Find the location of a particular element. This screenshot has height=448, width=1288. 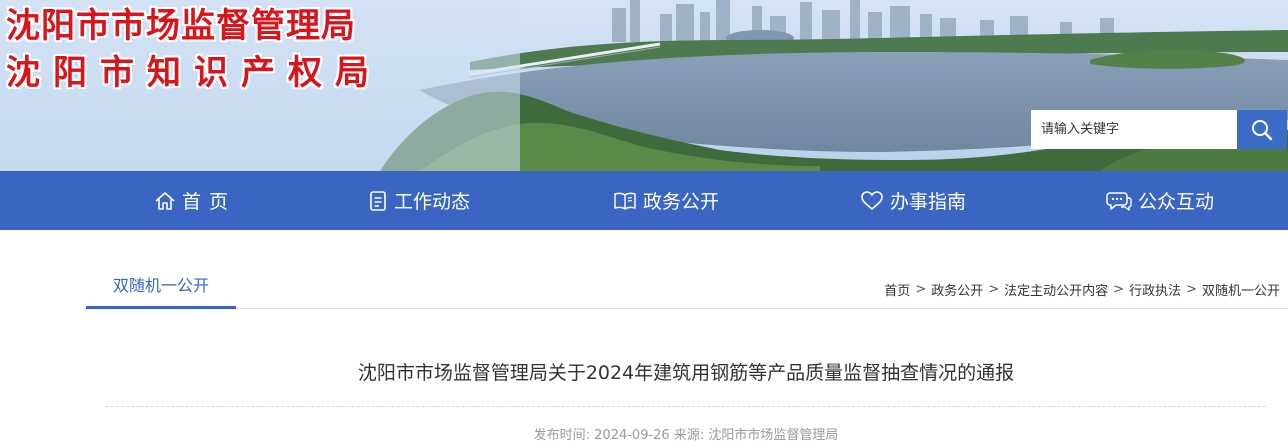

nav-item-home: 首页 is located at coordinates (195, 200).